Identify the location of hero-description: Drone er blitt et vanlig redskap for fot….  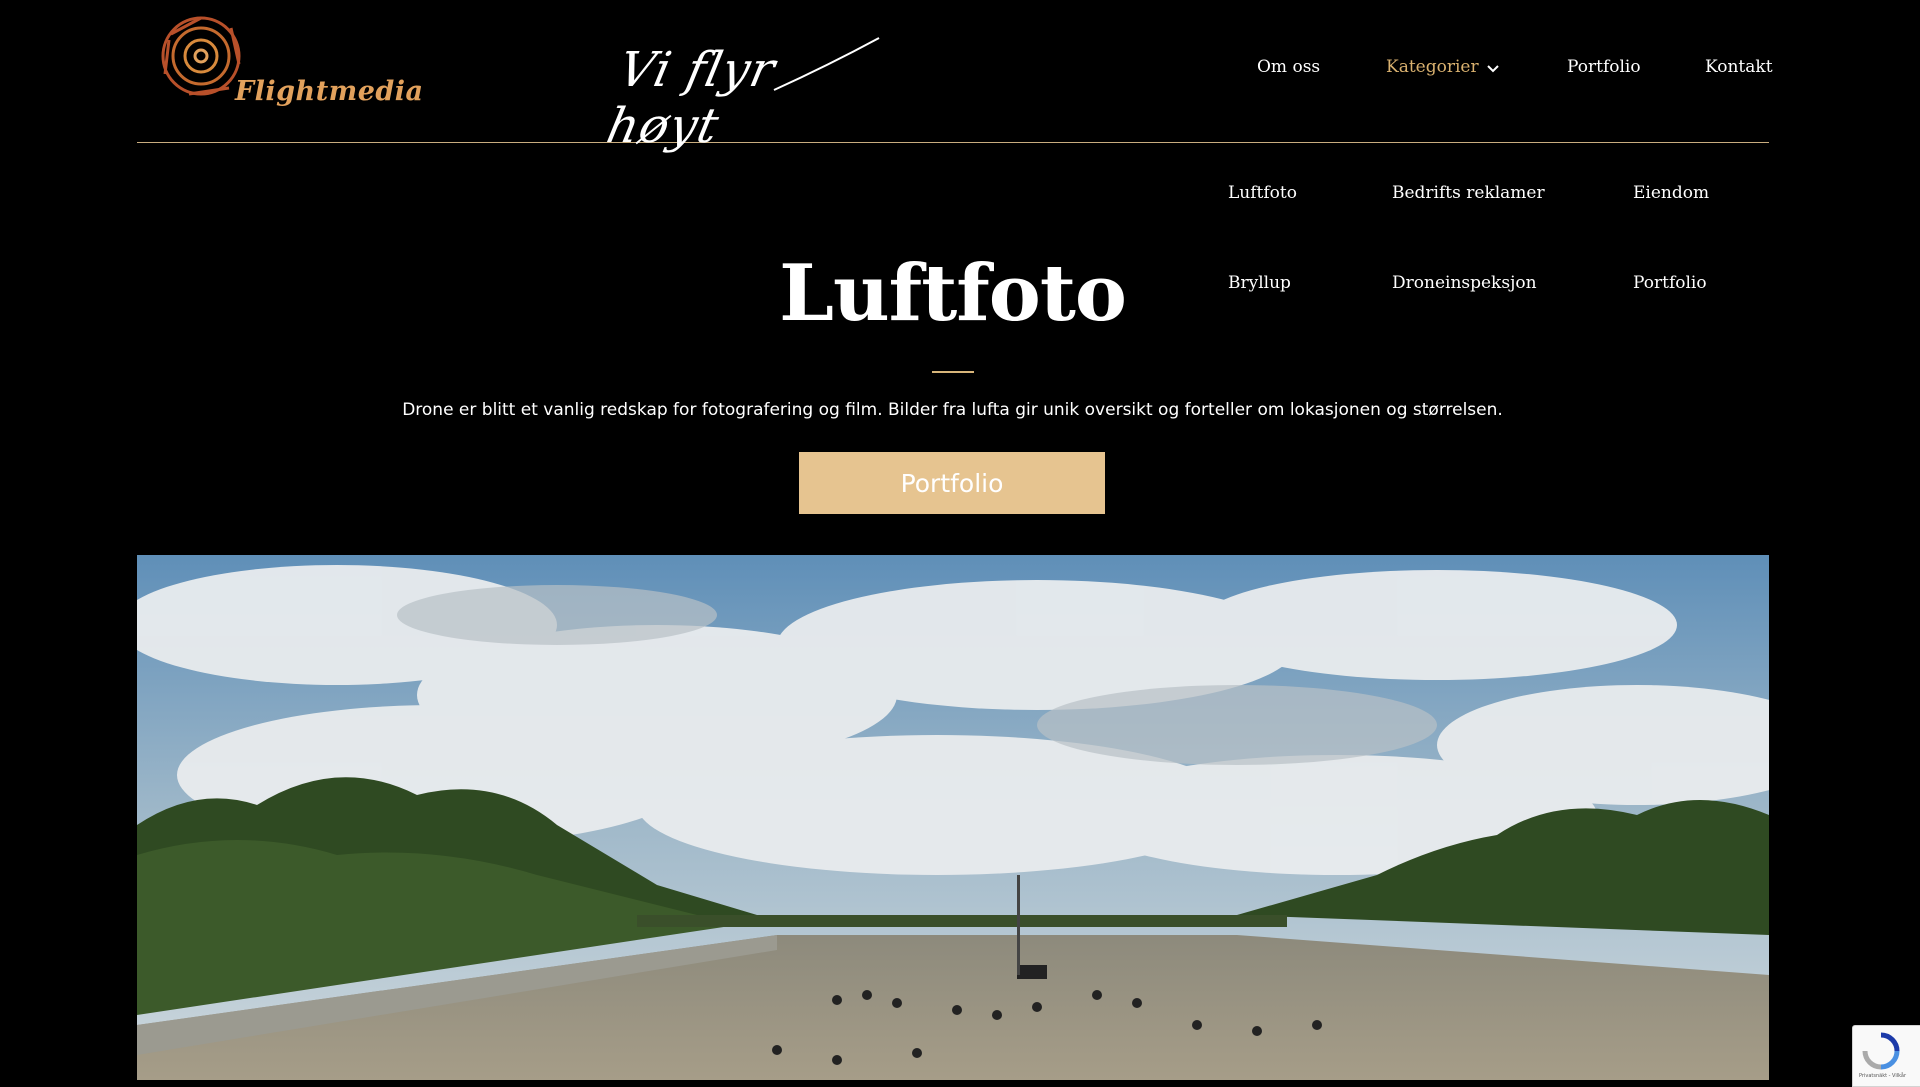
(952, 410).